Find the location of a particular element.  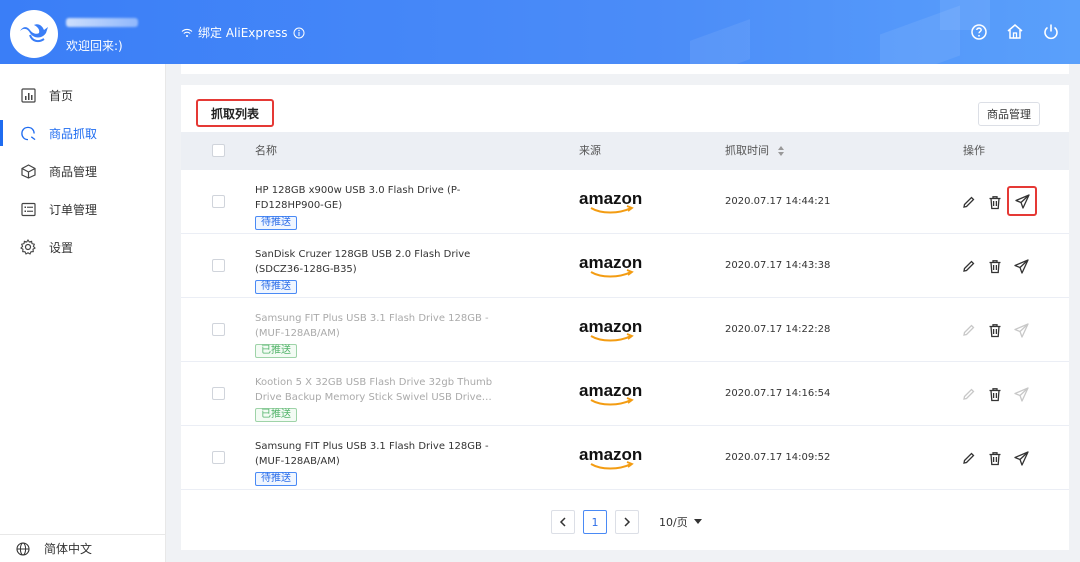

page-size-label: 10/页 is located at coordinates (673, 522).